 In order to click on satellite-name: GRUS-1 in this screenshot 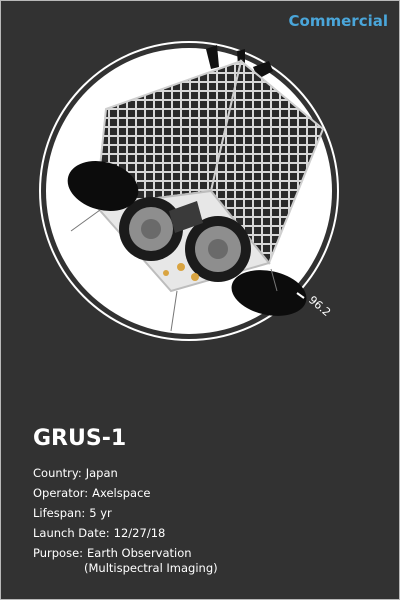, I will do `click(80, 438)`.